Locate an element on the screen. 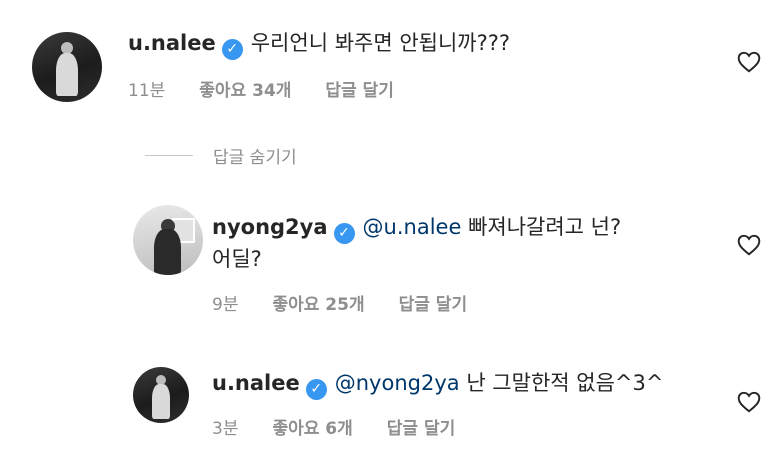 Image resolution: width=780 pixels, height=454 pixels. username: nyong2ya is located at coordinates (270, 227).